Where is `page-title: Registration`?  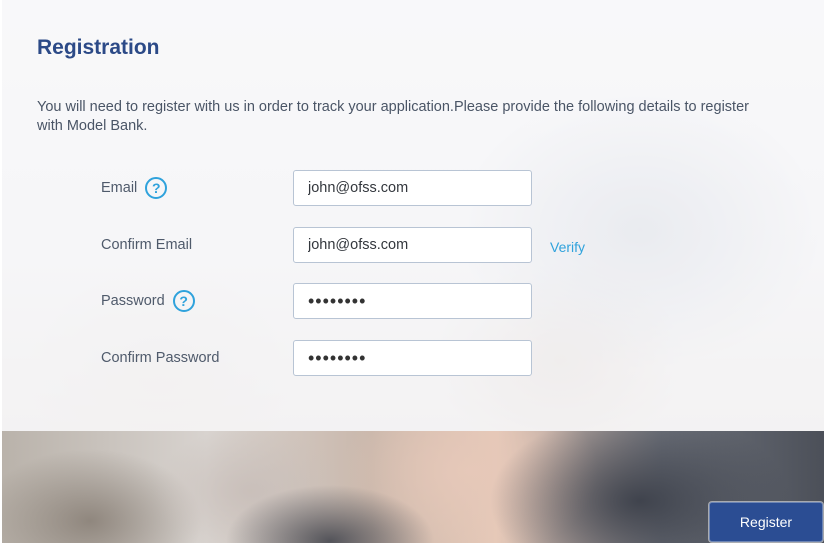
page-title: Registration is located at coordinates (98, 47).